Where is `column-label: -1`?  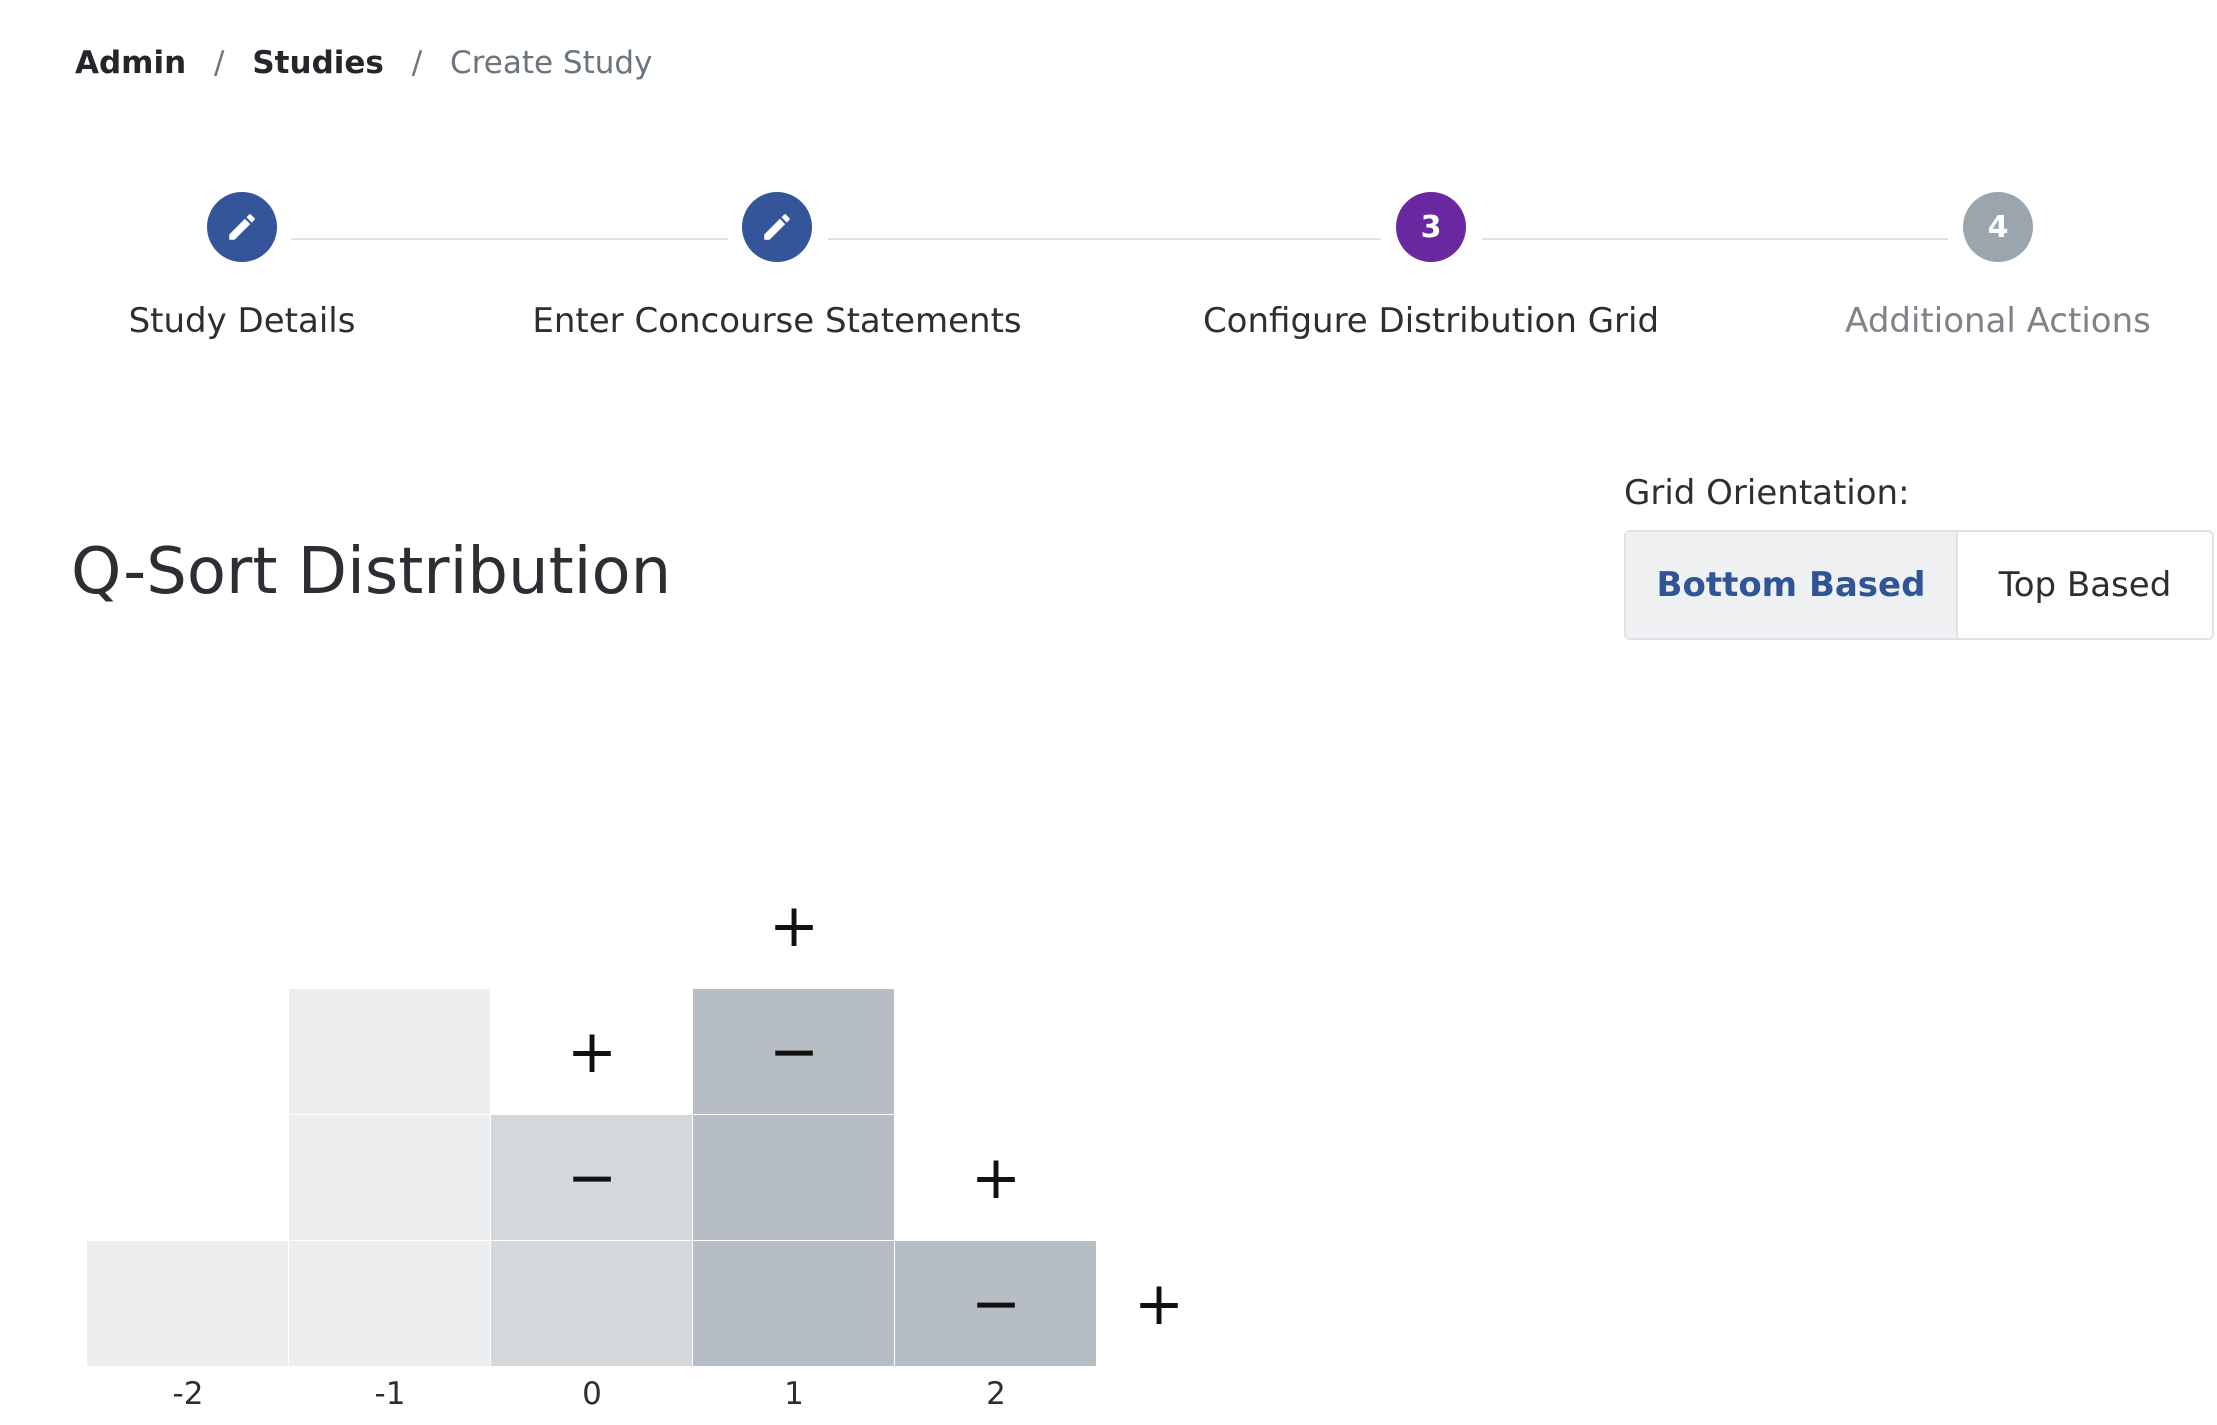 column-label: -1 is located at coordinates (390, 1394).